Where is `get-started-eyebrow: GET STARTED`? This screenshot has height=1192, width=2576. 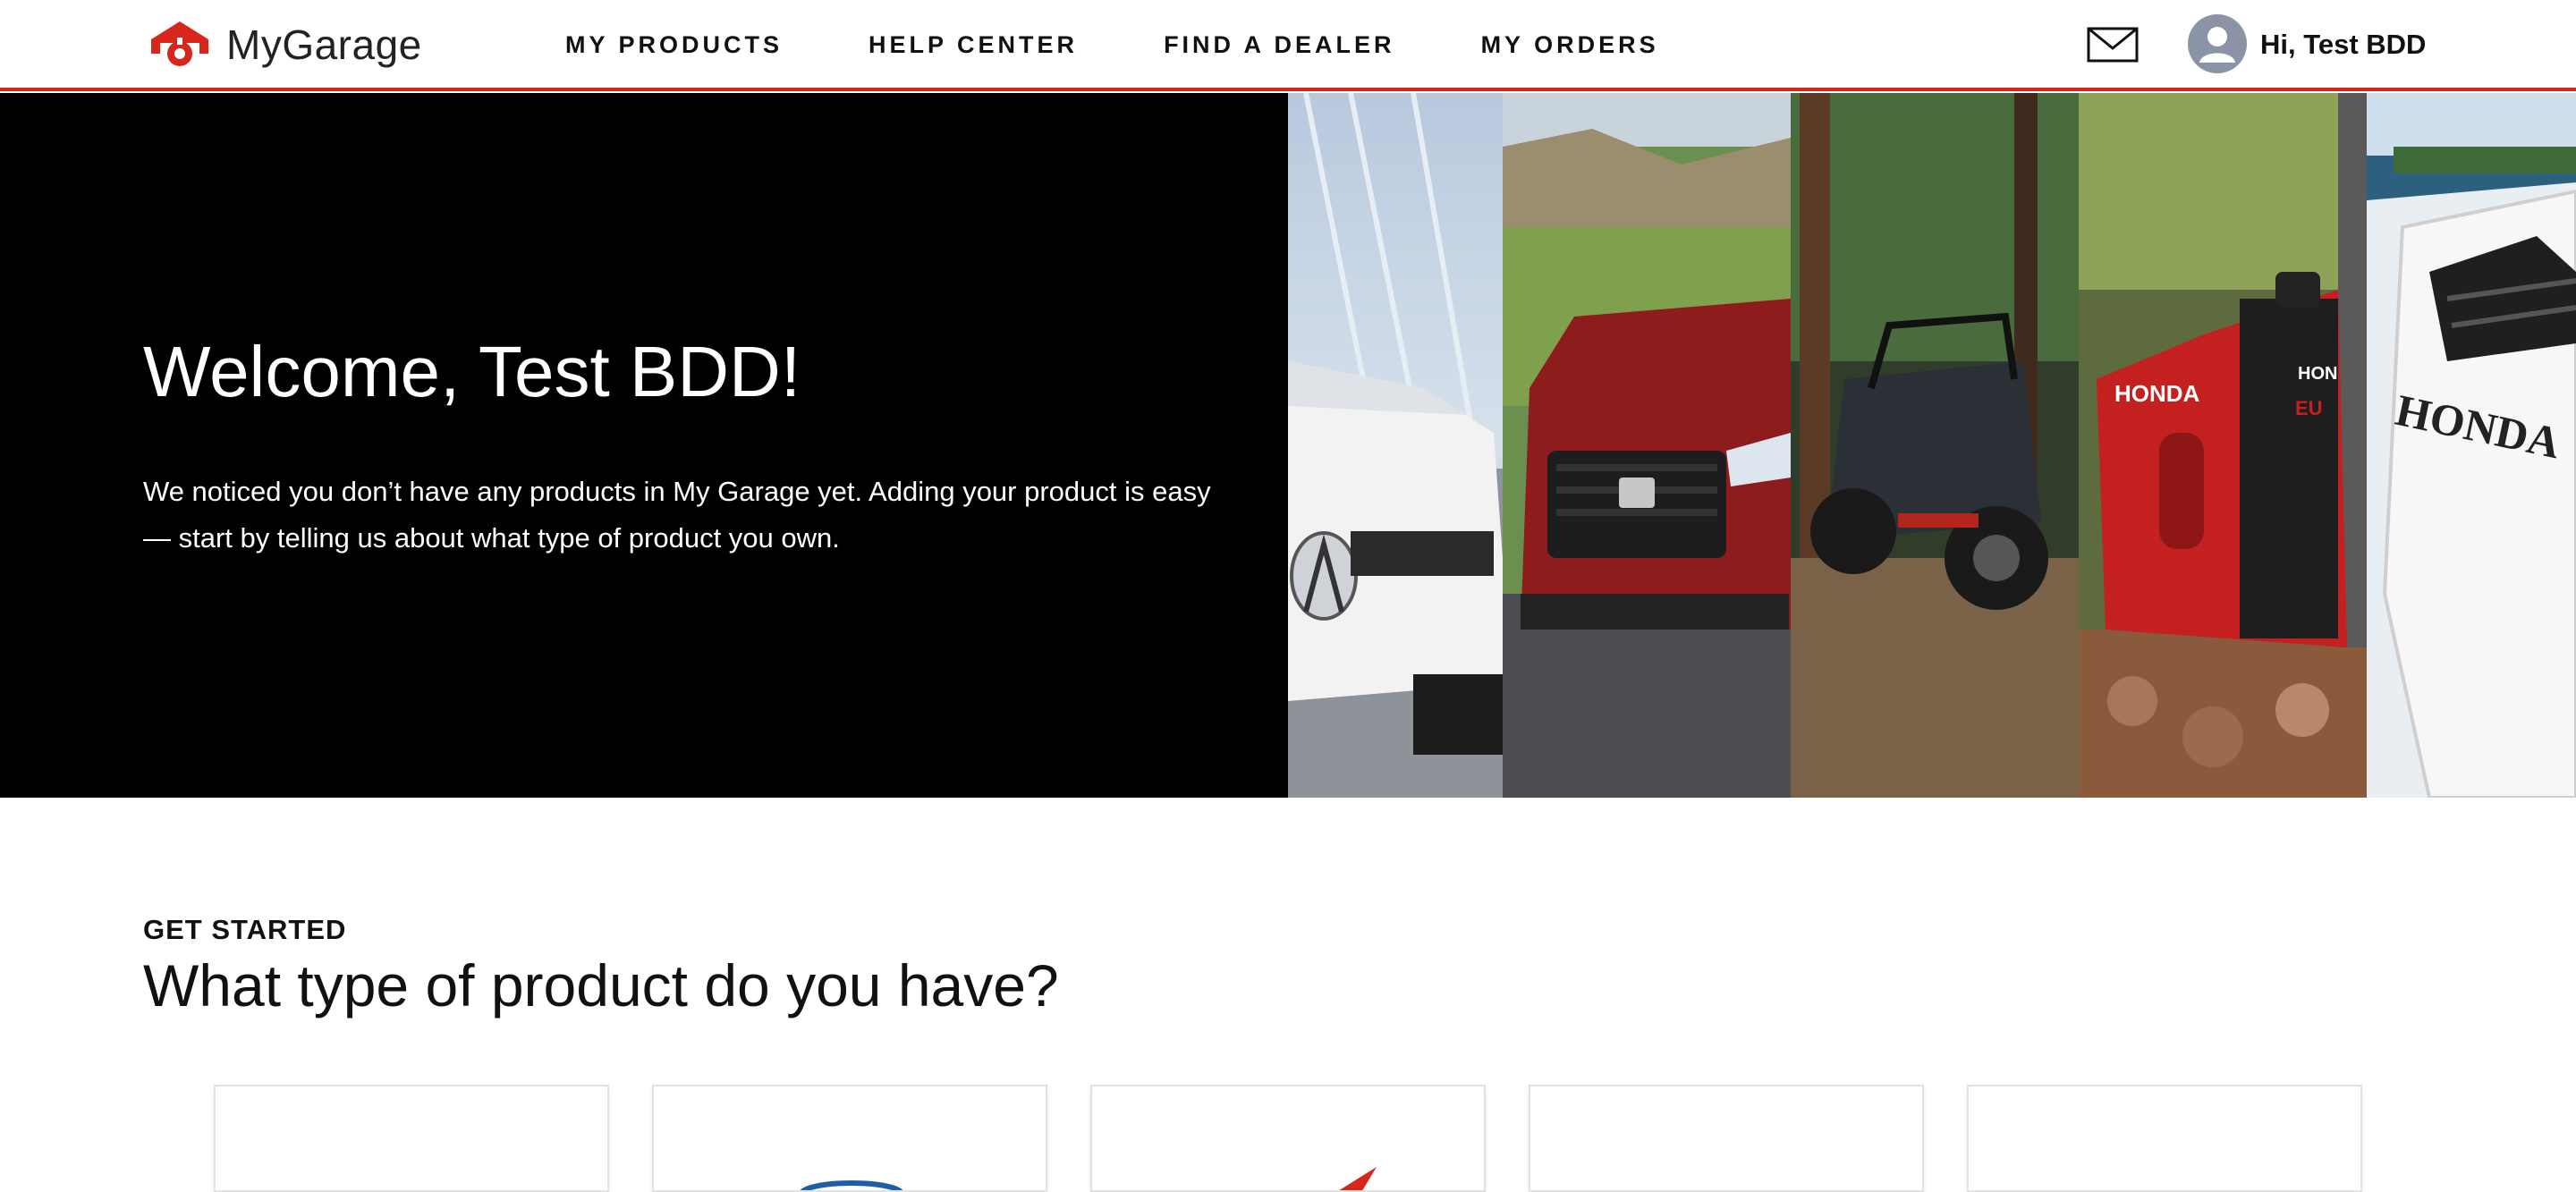
get-started-eyebrow: GET STARTED is located at coordinates (245, 929).